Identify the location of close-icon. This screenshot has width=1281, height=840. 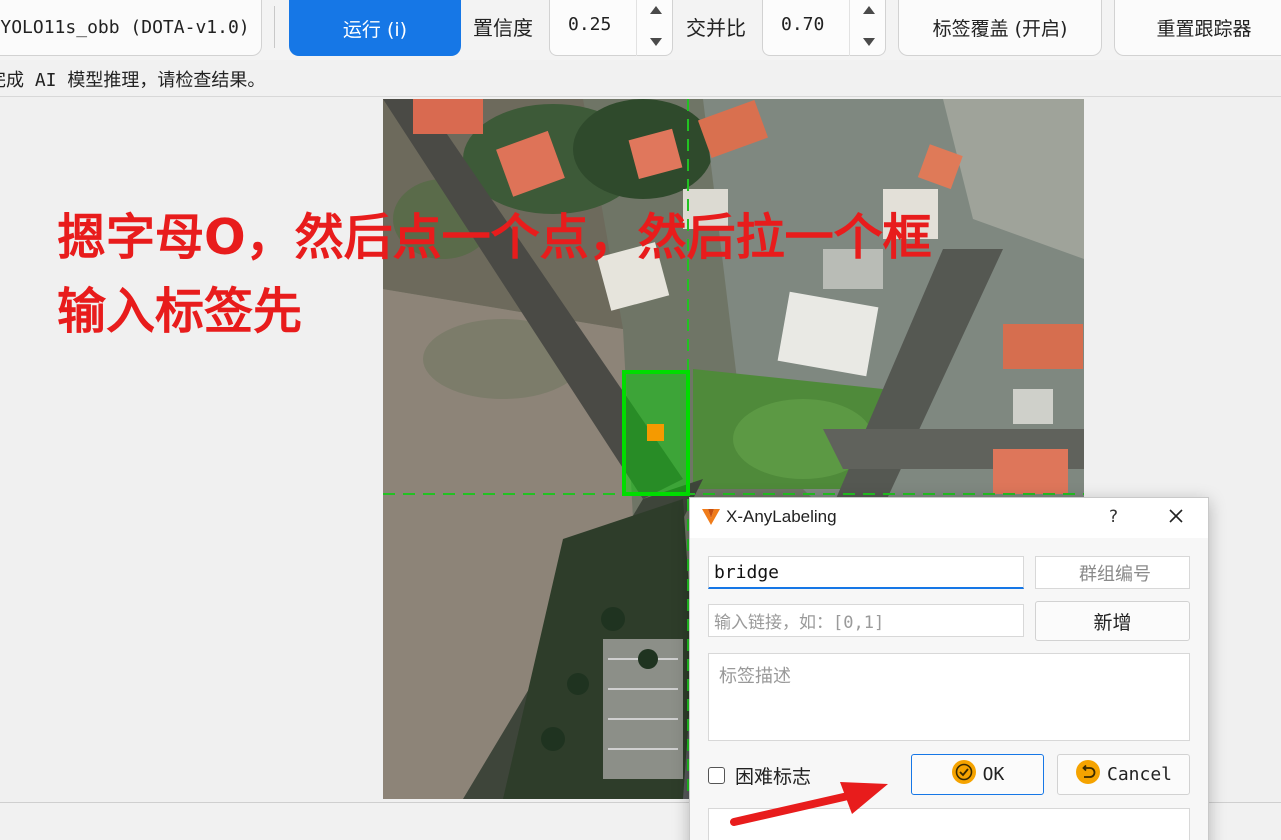
(1176, 518).